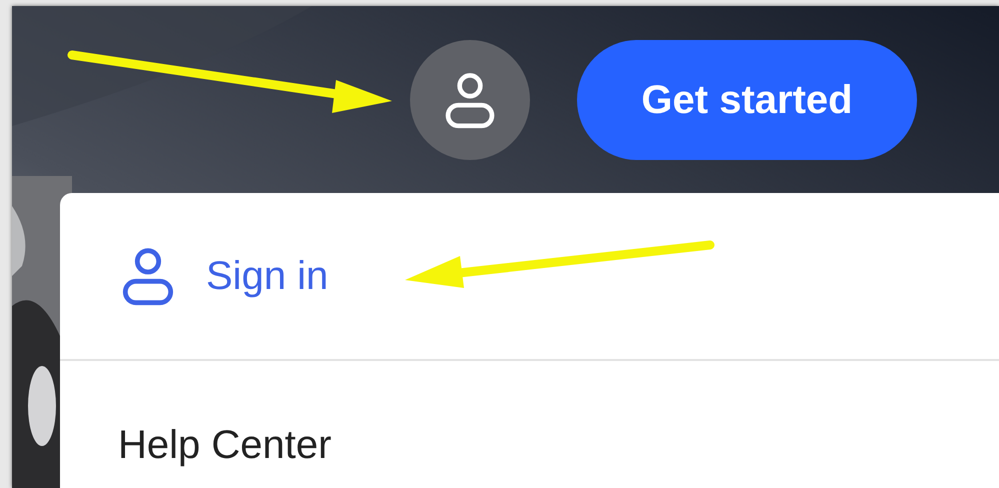 This screenshot has width=999, height=488. What do you see at coordinates (225, 445) in the screenshot?
I see `menu-link: Help Center` at bounding box center [225, 445].